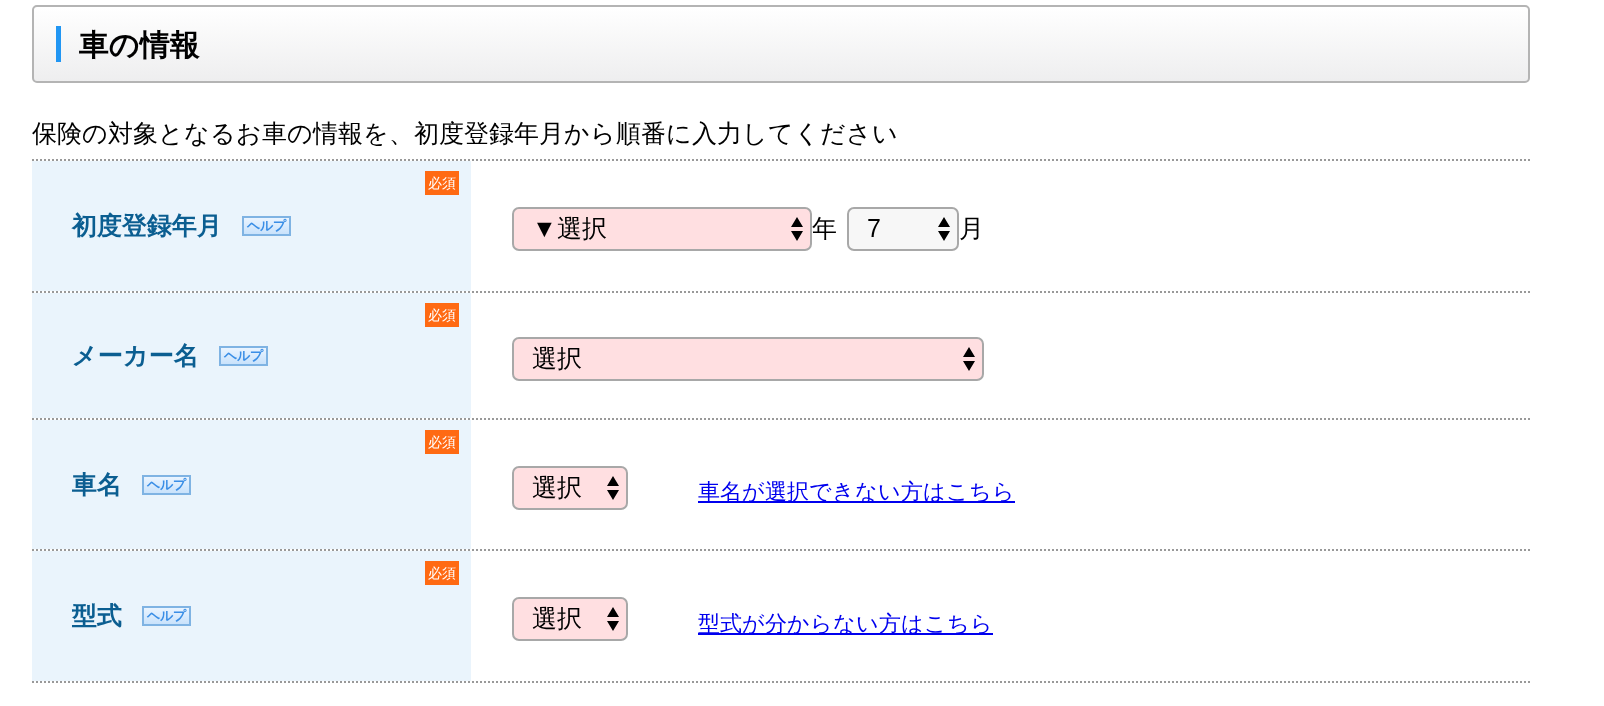 The width and height of the screenshot is (1604, 706). I want to click on field-label: 初度登録年月, so click(147, 226).